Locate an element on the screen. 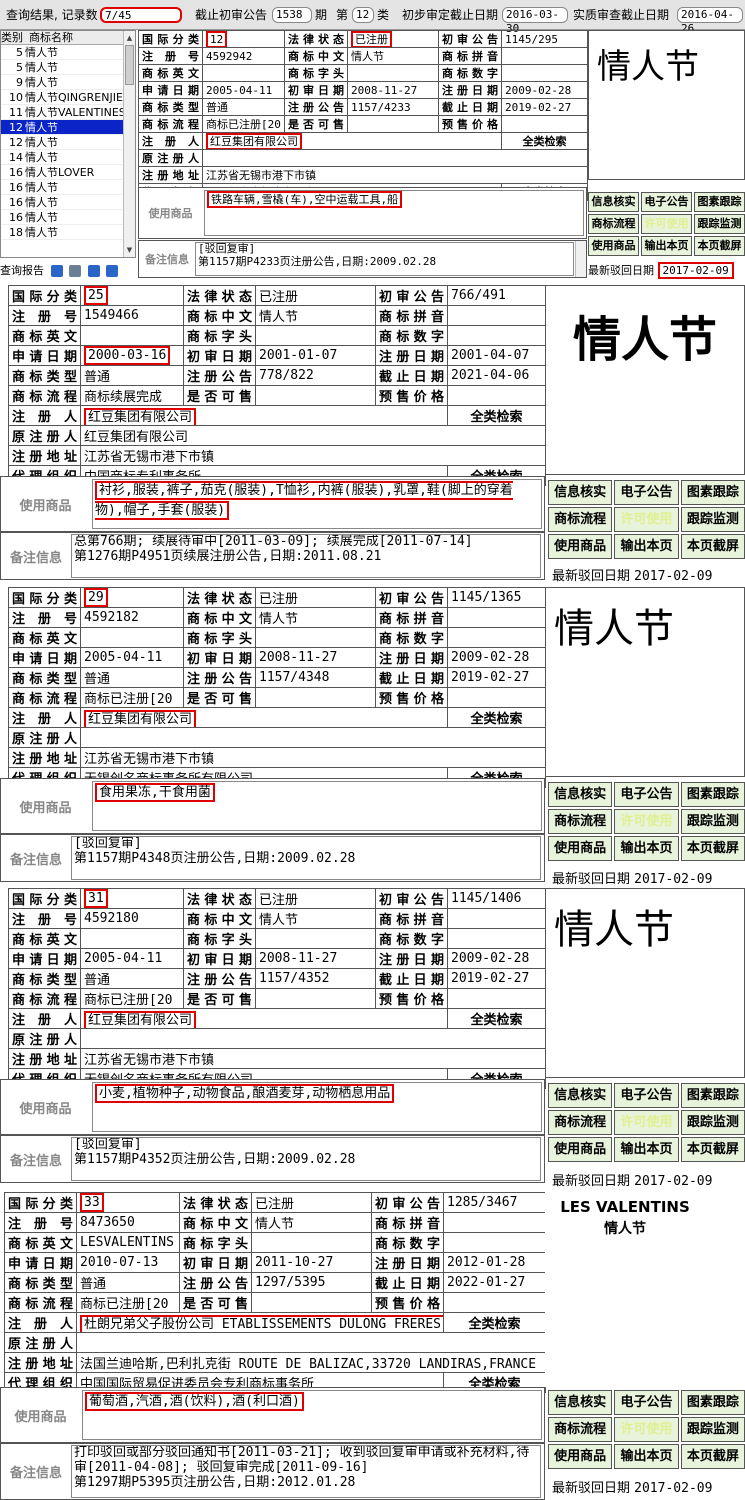 Image resolution: width=745 pixels, height=1500 pixels. expand-icon is located at coordinates (112, 271).